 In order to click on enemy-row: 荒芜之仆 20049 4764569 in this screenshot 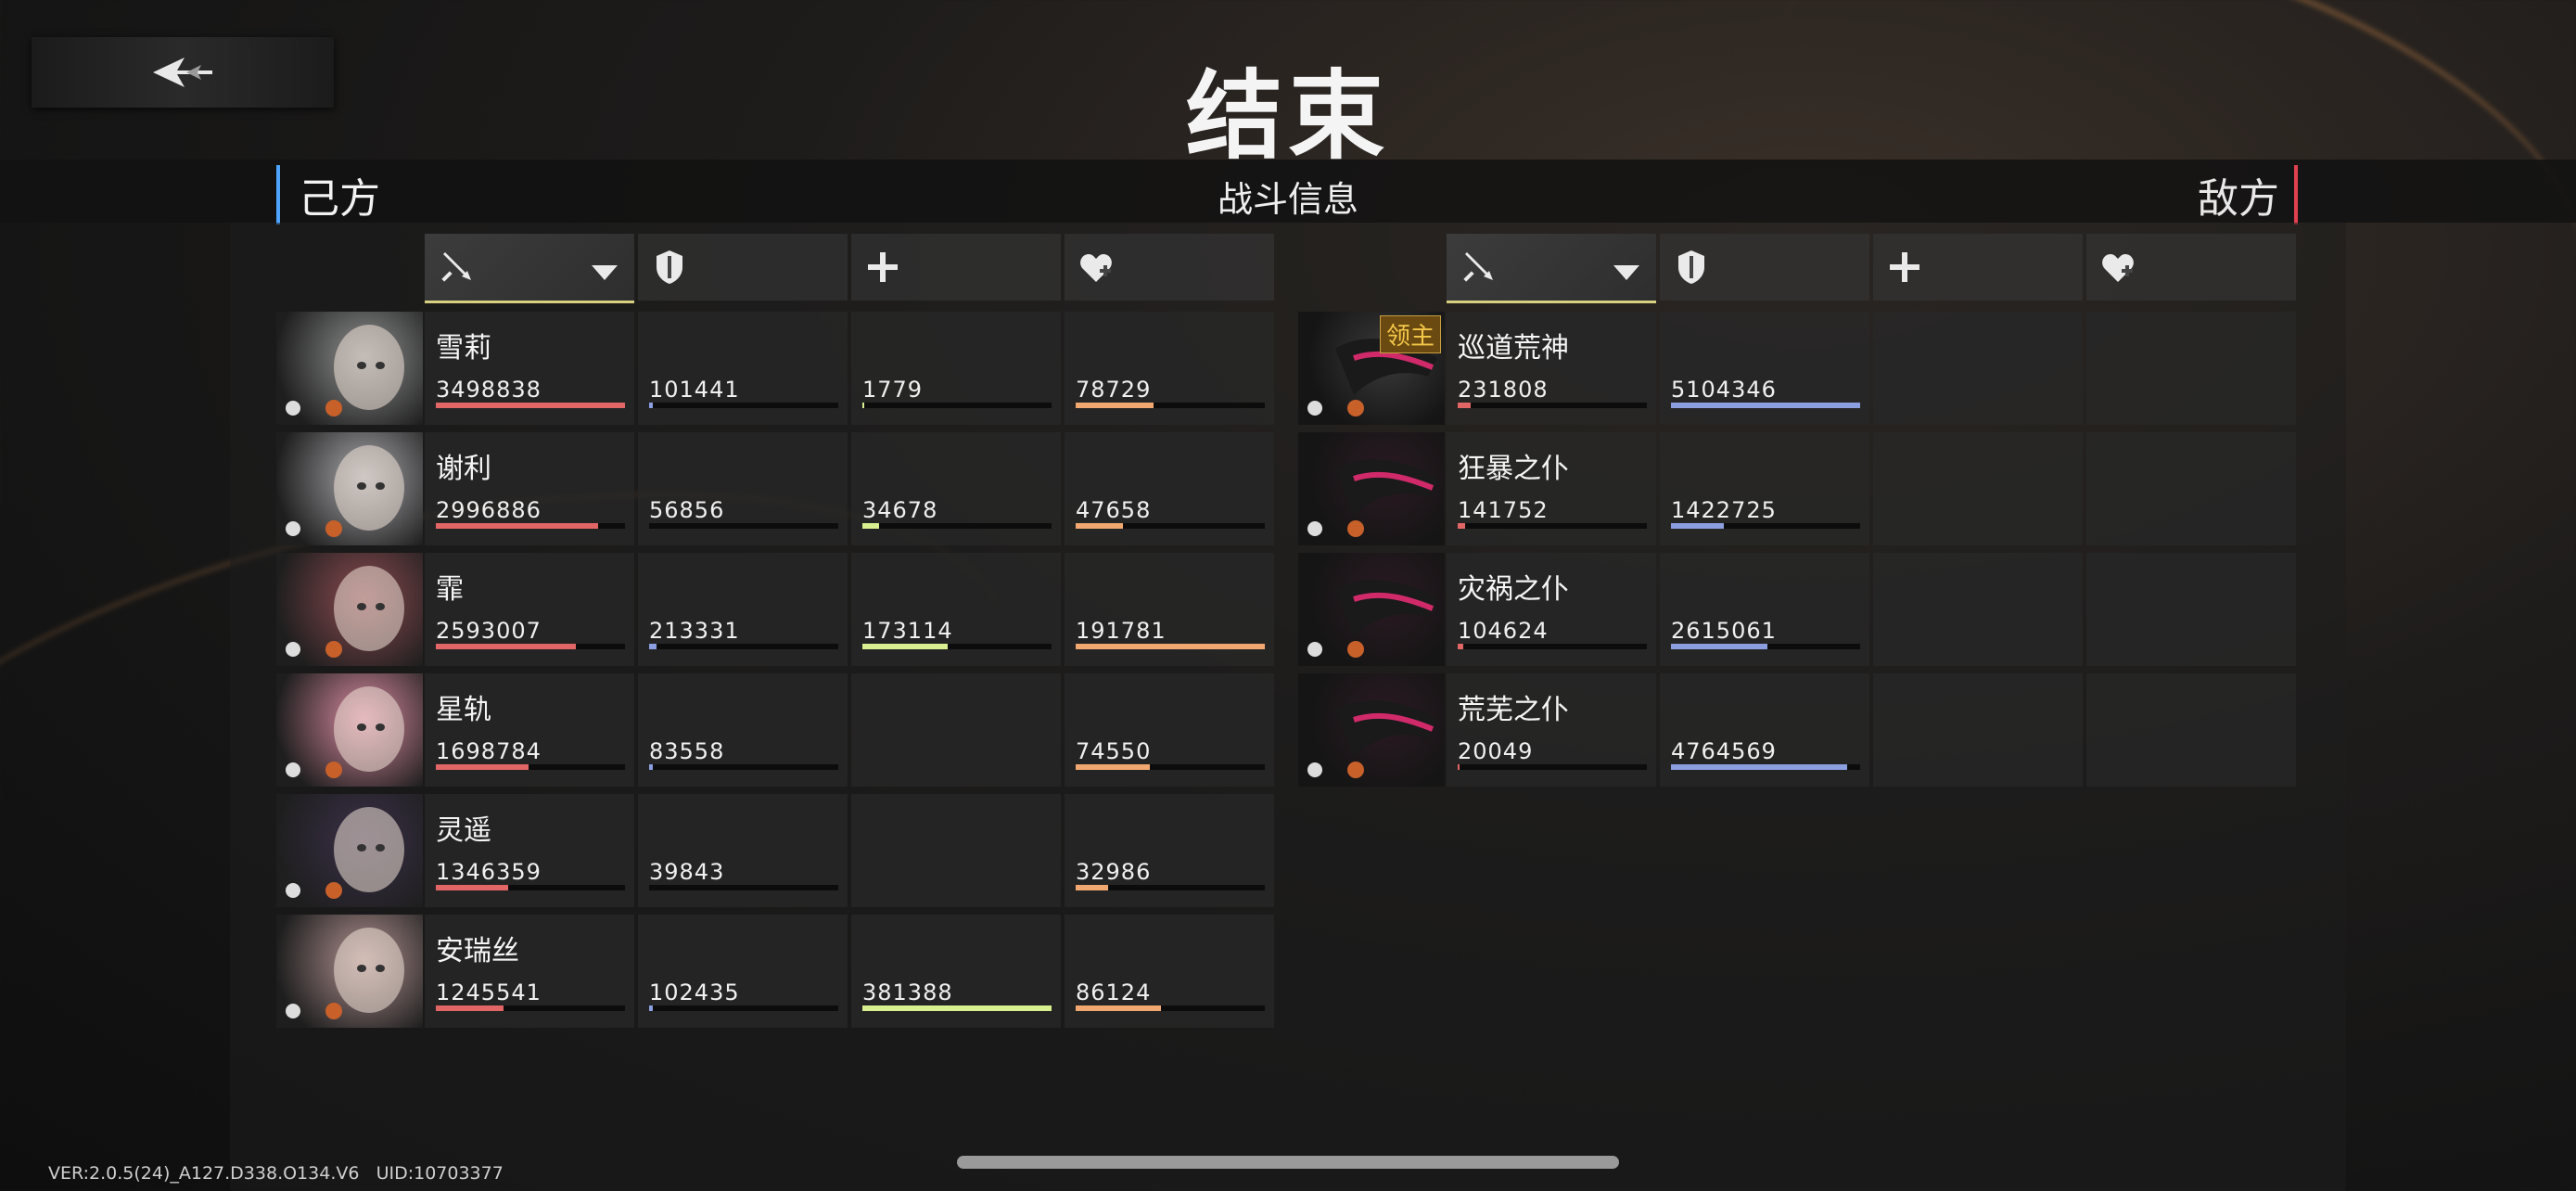, I will do `click(1799, 730)`.